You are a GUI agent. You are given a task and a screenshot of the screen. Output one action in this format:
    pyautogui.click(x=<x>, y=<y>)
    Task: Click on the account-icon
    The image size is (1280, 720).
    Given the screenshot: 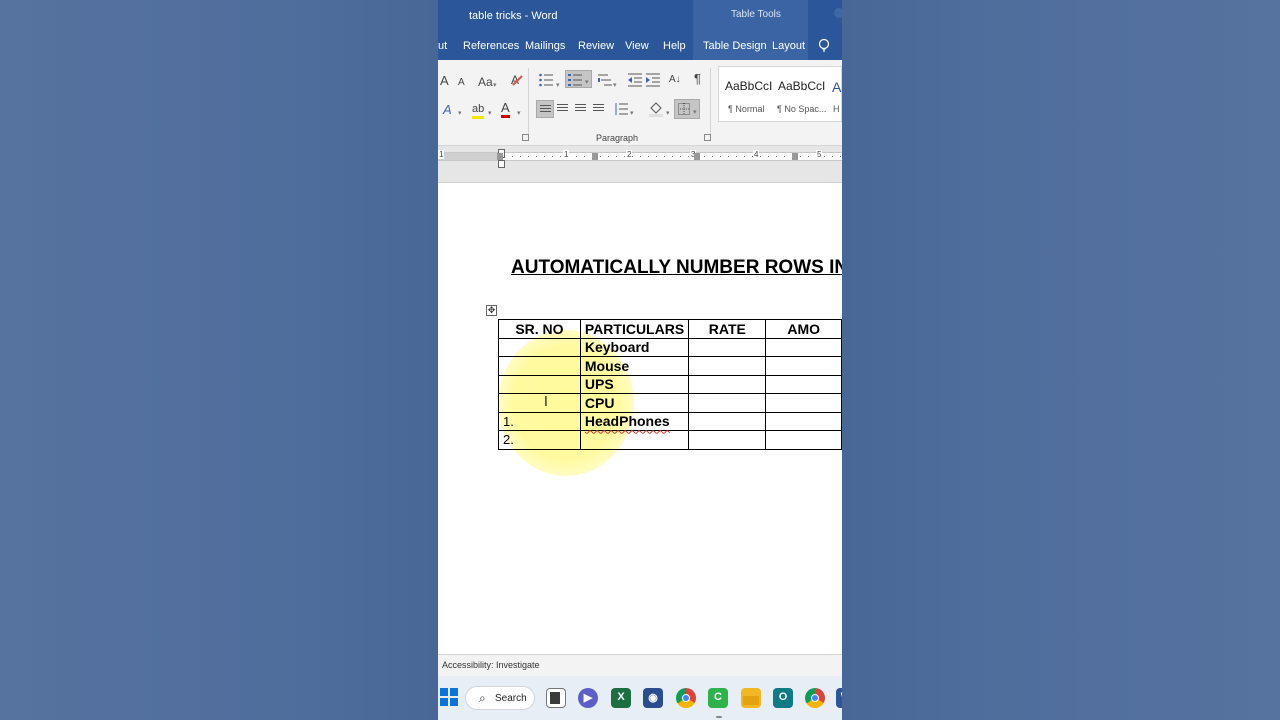 What is the action you would take?
    pyautogui.click(x=838, y=13)
    